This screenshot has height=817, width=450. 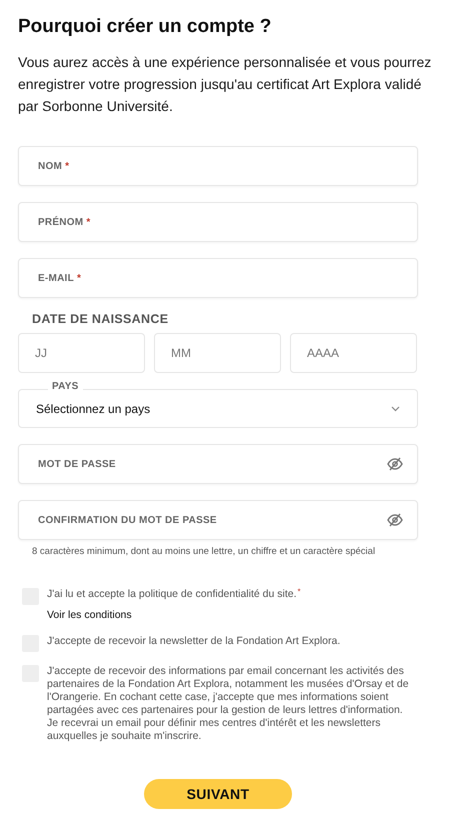 What do you see at coordinates (395, 409) in the screenshot?
I see `chevron-down-icon` at bounding box center [395, 409].